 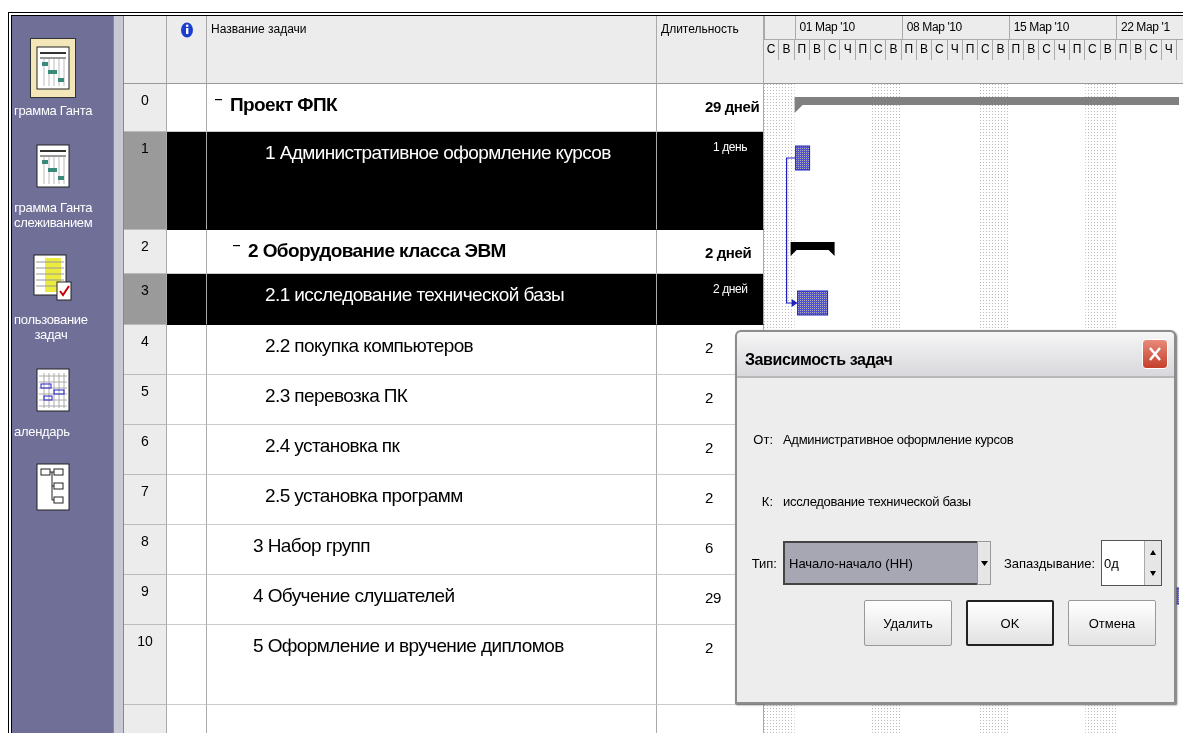 What do you see at coordinates (432, 181) in the screenshot?
I see `task-name-cell: 1 Административное оформление курсов` at bounding box center [432, 181].